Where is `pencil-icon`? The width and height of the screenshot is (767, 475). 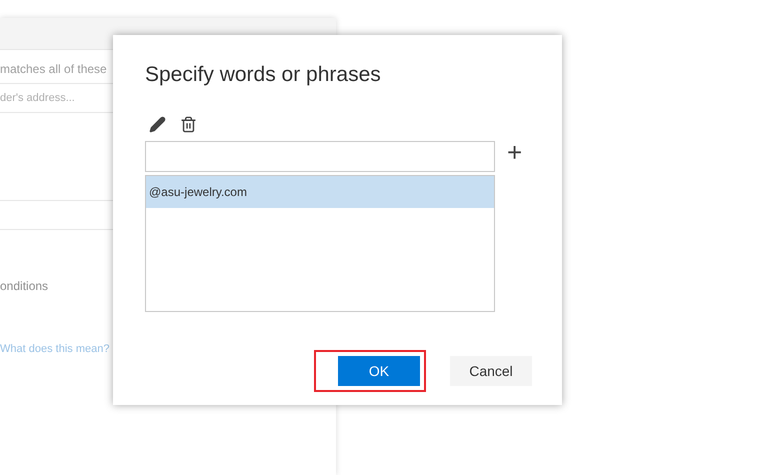
pencil-icon is located at coordinates (157, 124).